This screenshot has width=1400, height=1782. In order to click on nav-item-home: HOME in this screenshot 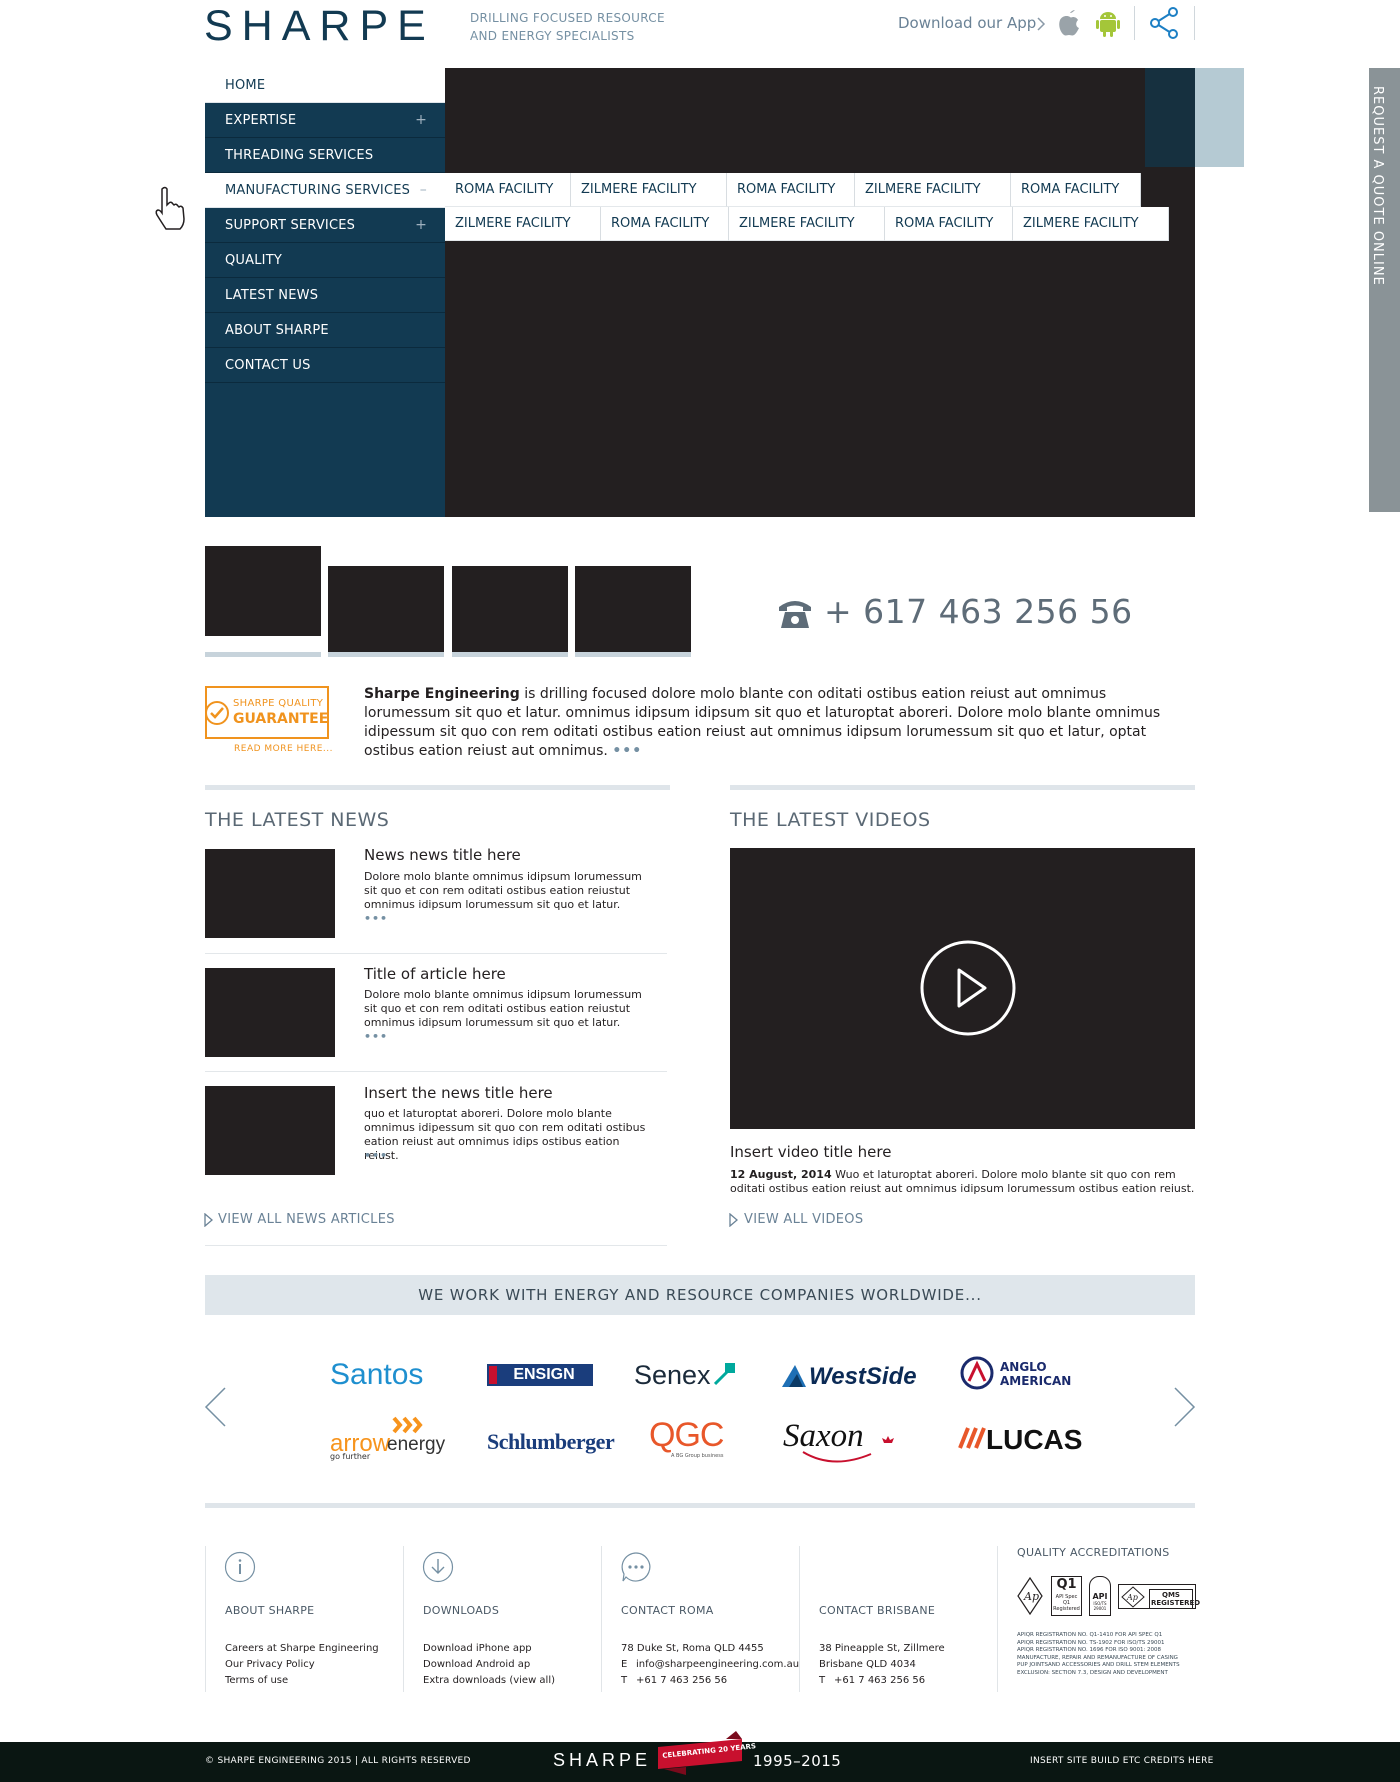, I will do `click(325, 85)`.